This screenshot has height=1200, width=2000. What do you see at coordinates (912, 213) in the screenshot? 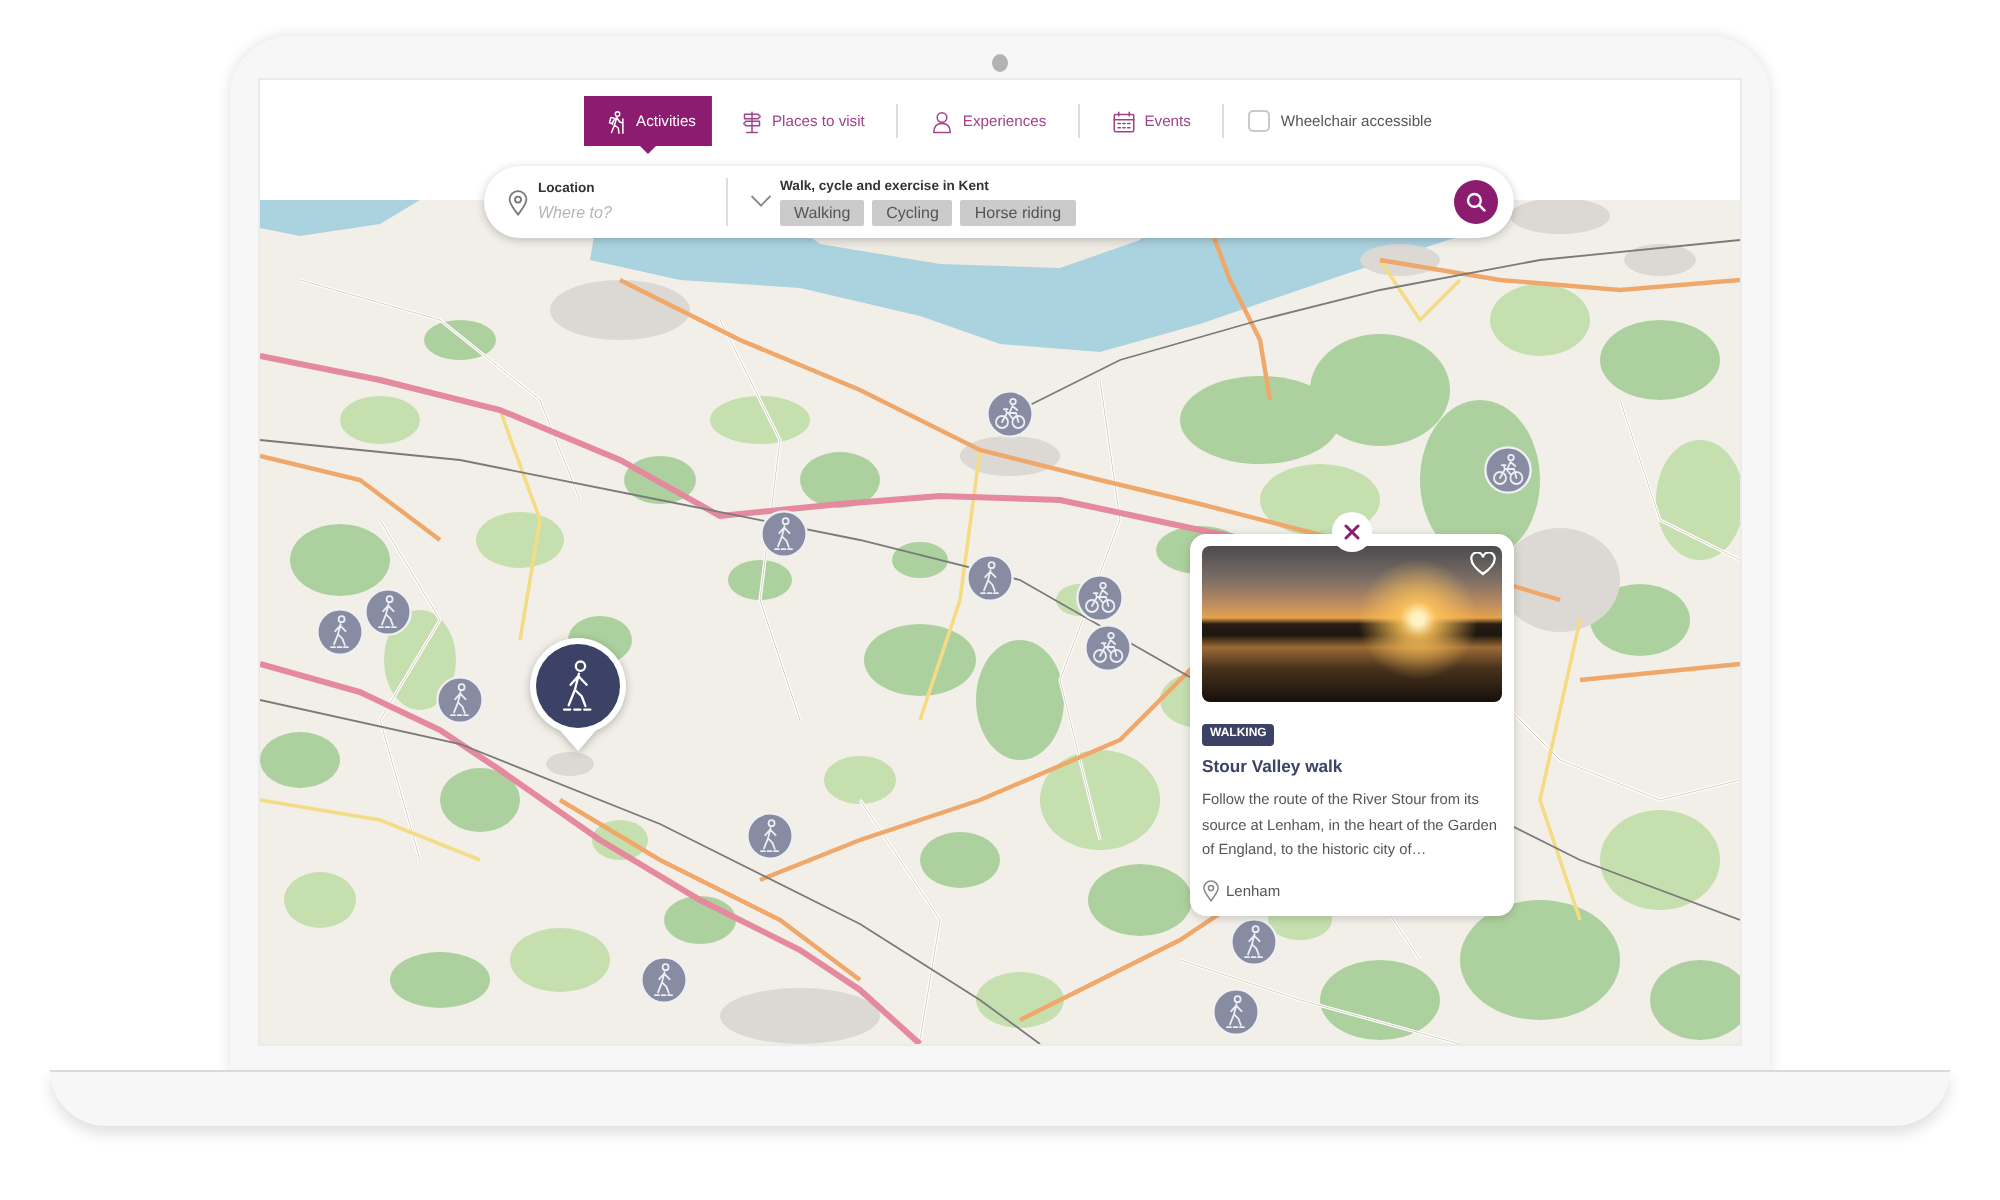
I see `filter-chip: Cycling` at bounding box center [912, 213].